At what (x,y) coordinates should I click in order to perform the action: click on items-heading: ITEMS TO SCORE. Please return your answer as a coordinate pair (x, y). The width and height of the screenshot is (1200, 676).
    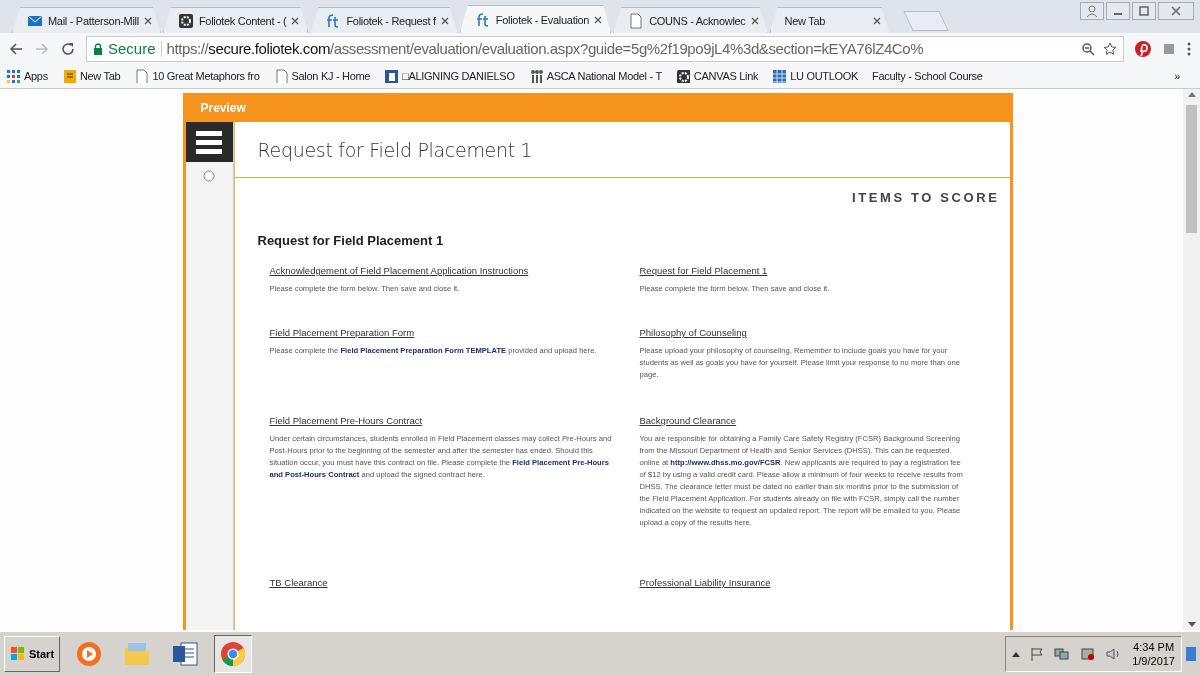
    Looking at the image, I should click on (926, 197).